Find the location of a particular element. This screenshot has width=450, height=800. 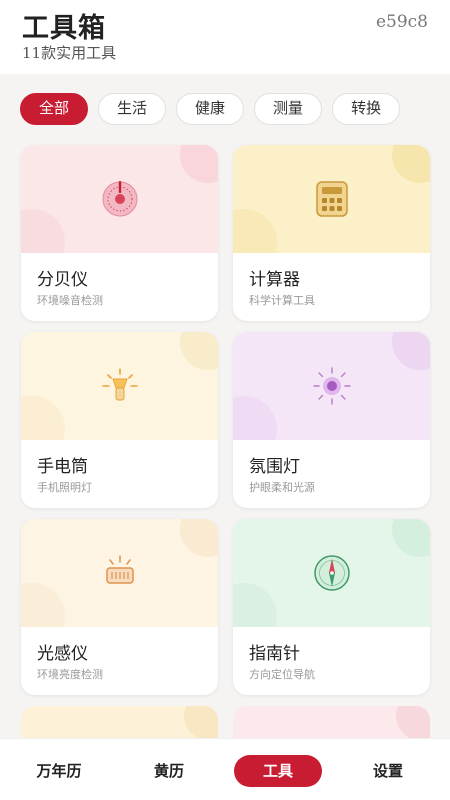

tool-desc: 护眼柔和光源 is located at coordinates (282, 487).